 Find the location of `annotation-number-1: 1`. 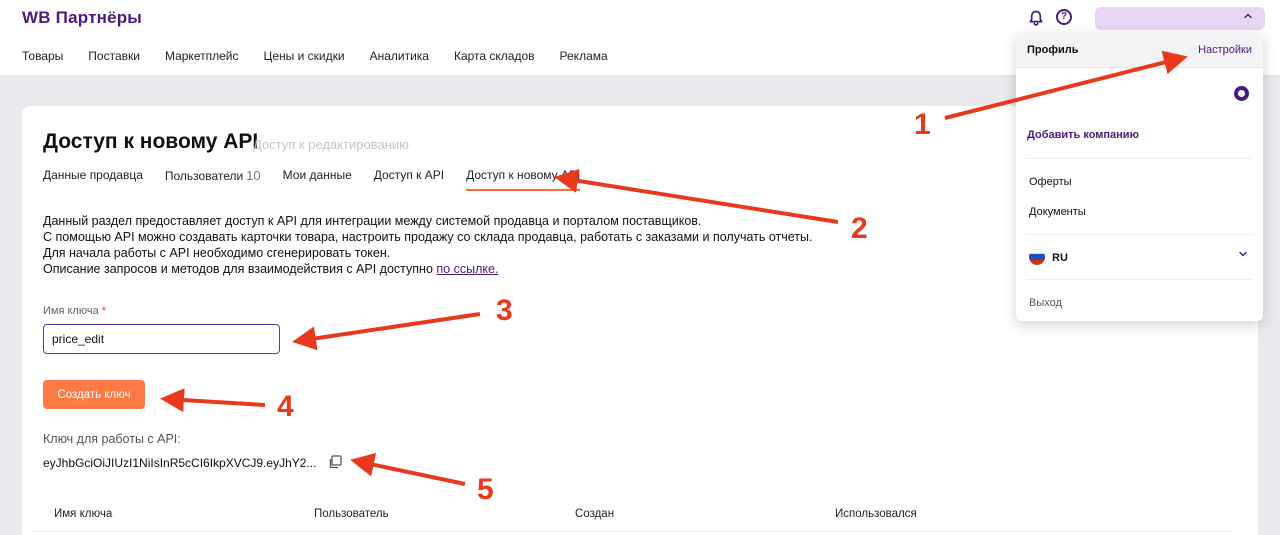

annotation-number-1: 1 is located at coordinates (922, 124).